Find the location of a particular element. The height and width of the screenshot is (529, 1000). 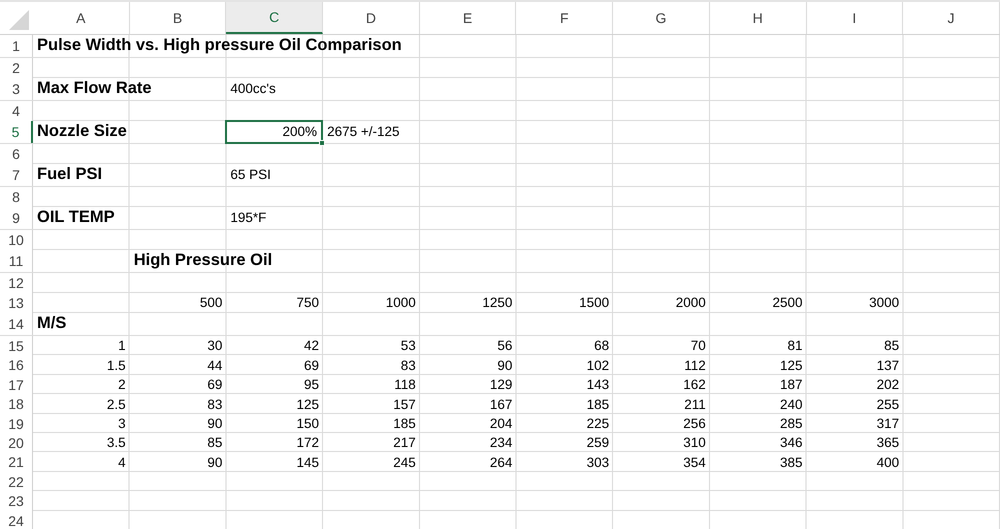

column-header: H is located at coordinates (758, 18).